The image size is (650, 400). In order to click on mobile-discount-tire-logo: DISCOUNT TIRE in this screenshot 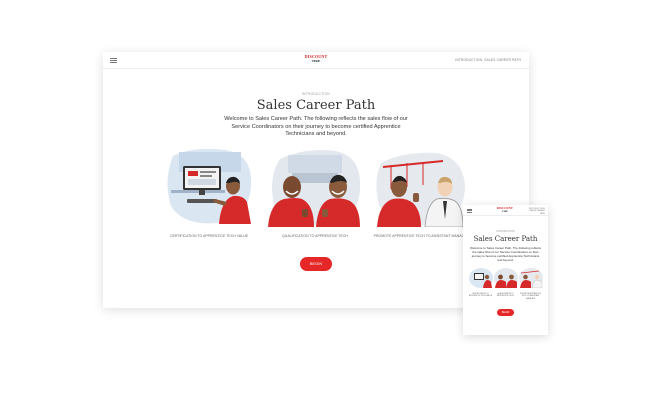, I will do `click(505, 210)`.